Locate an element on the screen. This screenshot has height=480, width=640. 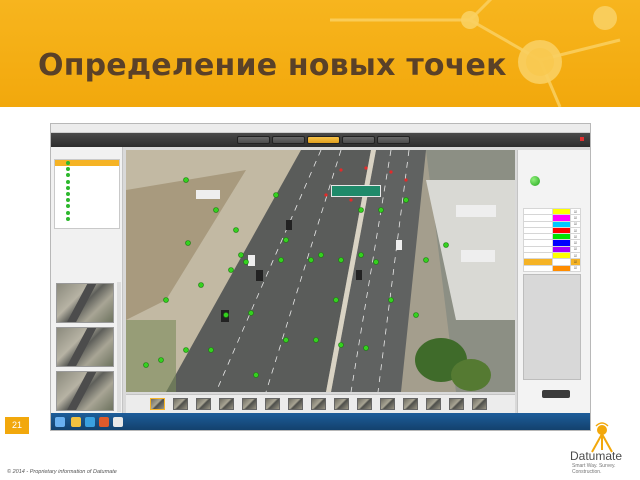
user-flag-icon is located at coordinates (582, 139).